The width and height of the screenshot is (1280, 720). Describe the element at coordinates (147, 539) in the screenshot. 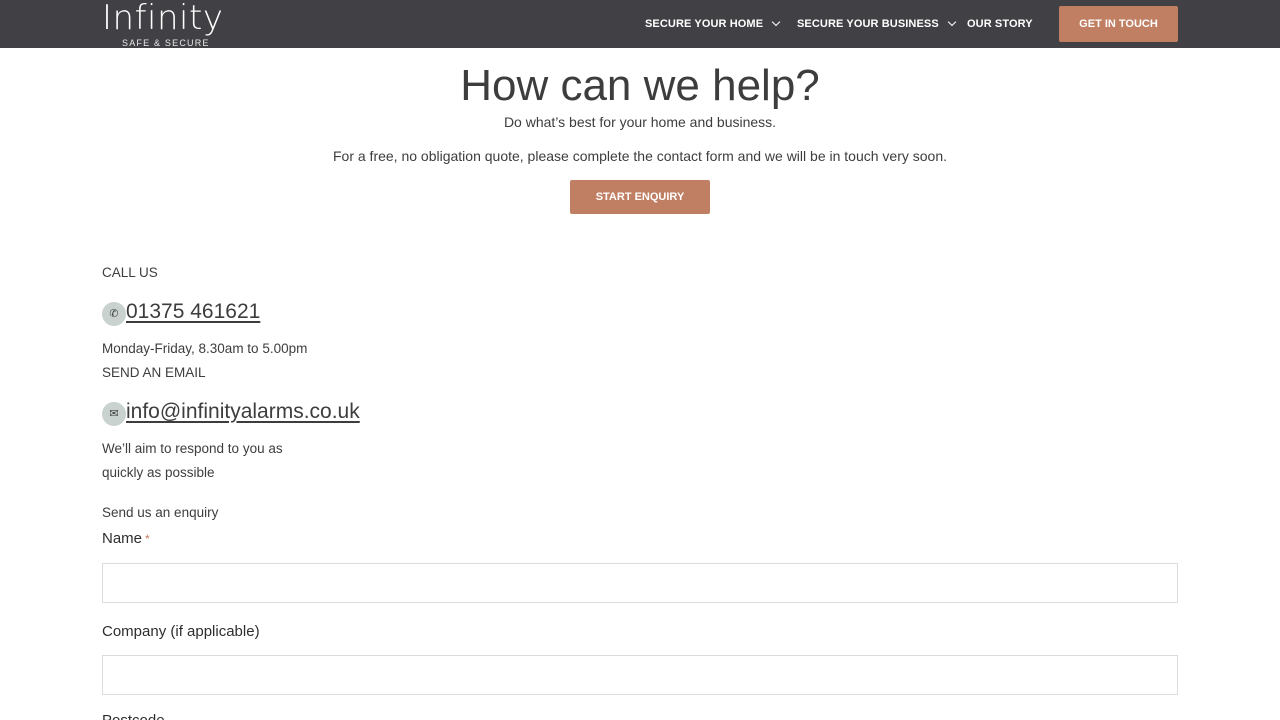

I see `required-marker: *` at that location.